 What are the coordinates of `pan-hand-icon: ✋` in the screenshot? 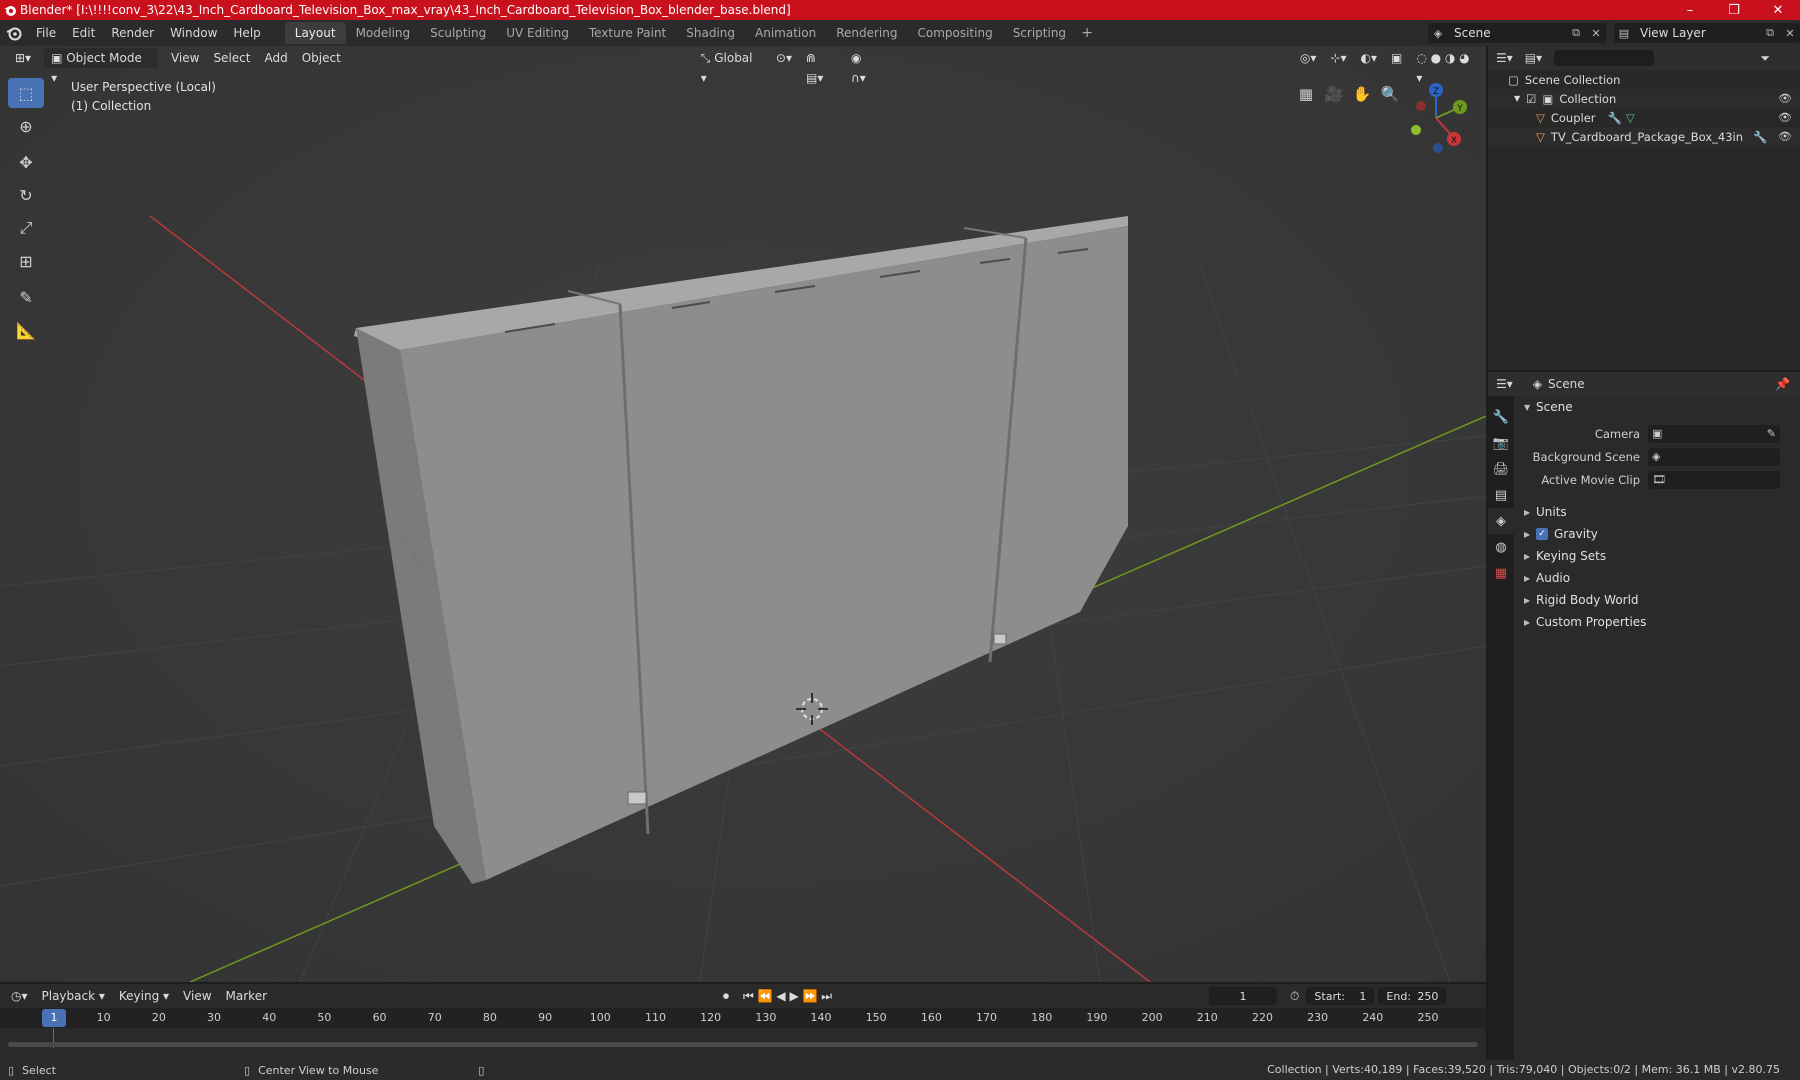 It's located at (1362, 94).